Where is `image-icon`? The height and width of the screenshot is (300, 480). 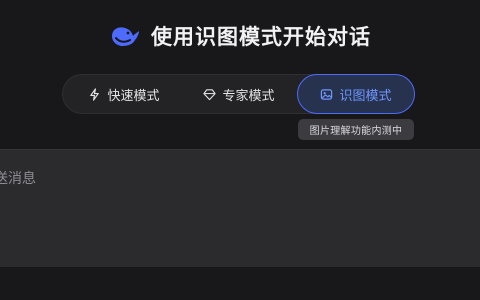
image-icon is located at coordinates (326, 94).